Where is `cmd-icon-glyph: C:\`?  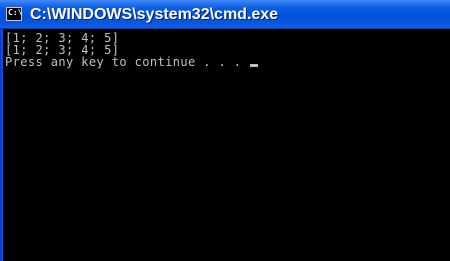
cmd-icon-glyph: C:\ is located at coordinates (15, 12).